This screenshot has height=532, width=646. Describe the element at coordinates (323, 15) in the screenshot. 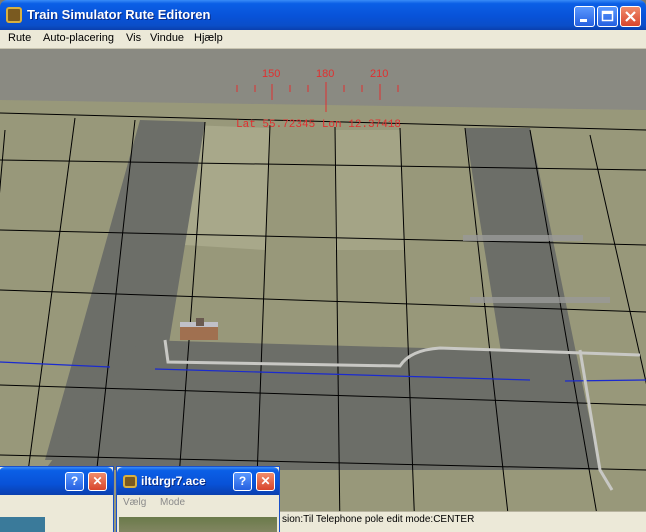

I see `title-bar: Train Simulator Rute Editoren` at that location.